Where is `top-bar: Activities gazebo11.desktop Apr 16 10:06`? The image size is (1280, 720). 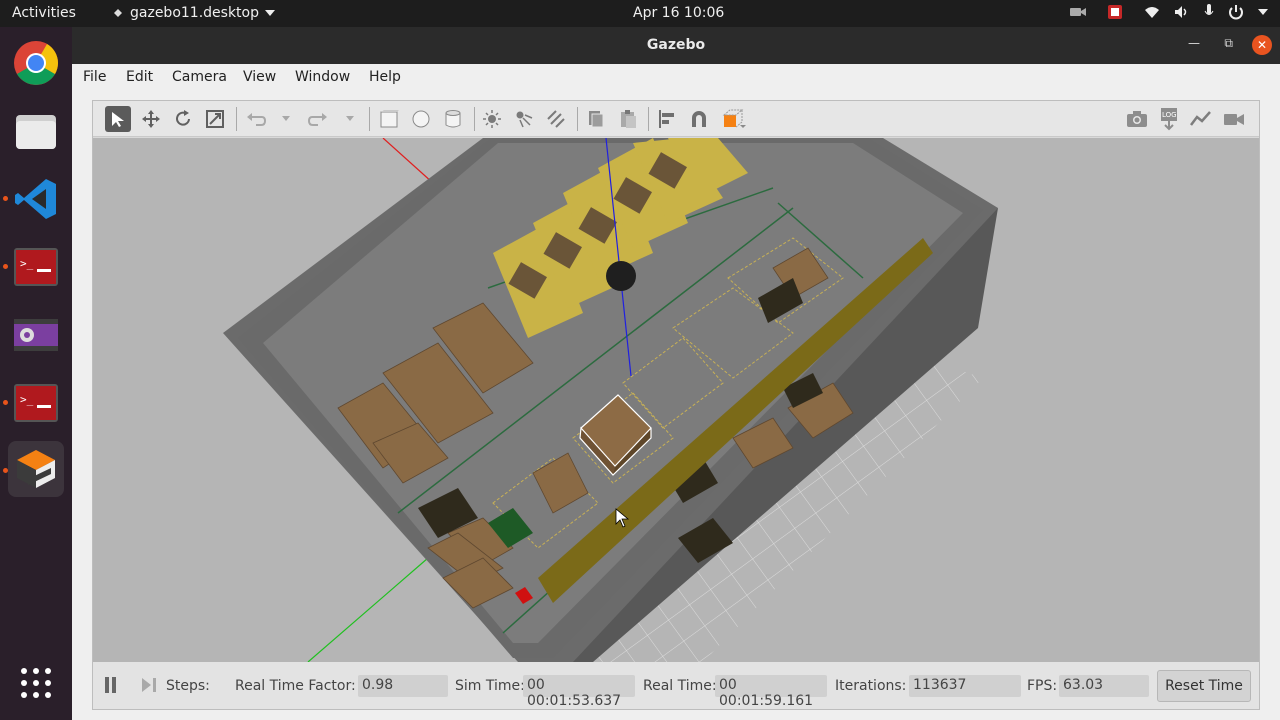
top-bar: Activities gazebo11.desktop Apr 16 10:06 is located at coordinates (640, 13).